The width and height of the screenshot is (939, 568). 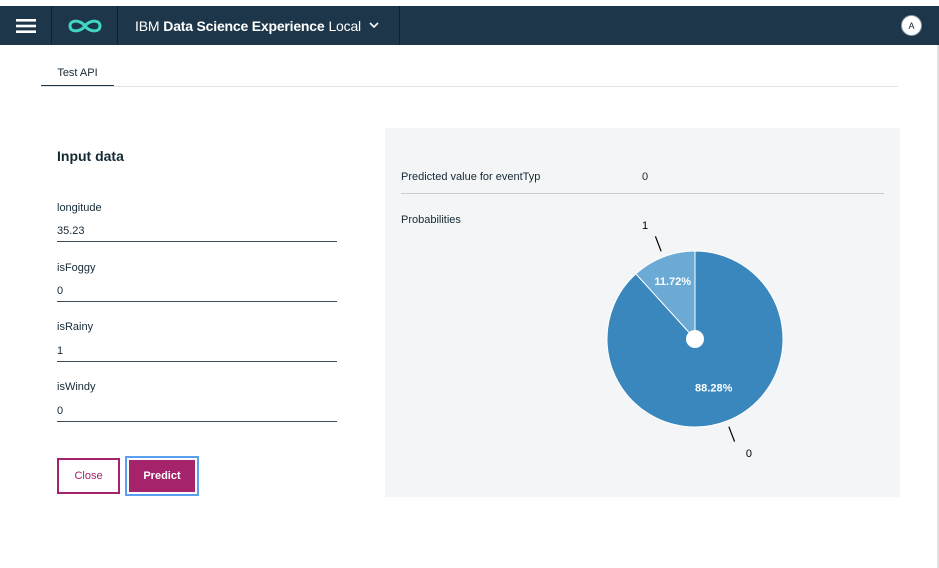 I want to click on pie-percent-label-1: 11.72%, so click(x=672, y=282).